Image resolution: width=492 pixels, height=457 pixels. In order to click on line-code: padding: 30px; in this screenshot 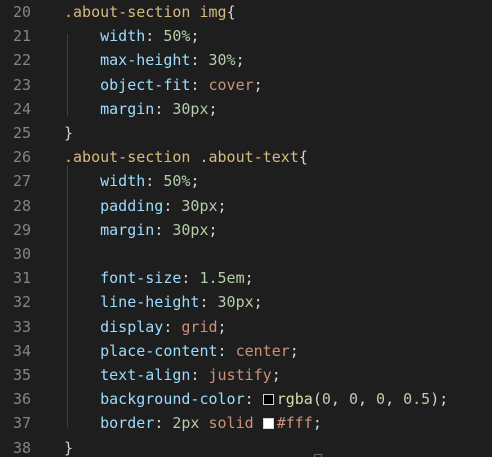, I will do `click(145, 206)`.